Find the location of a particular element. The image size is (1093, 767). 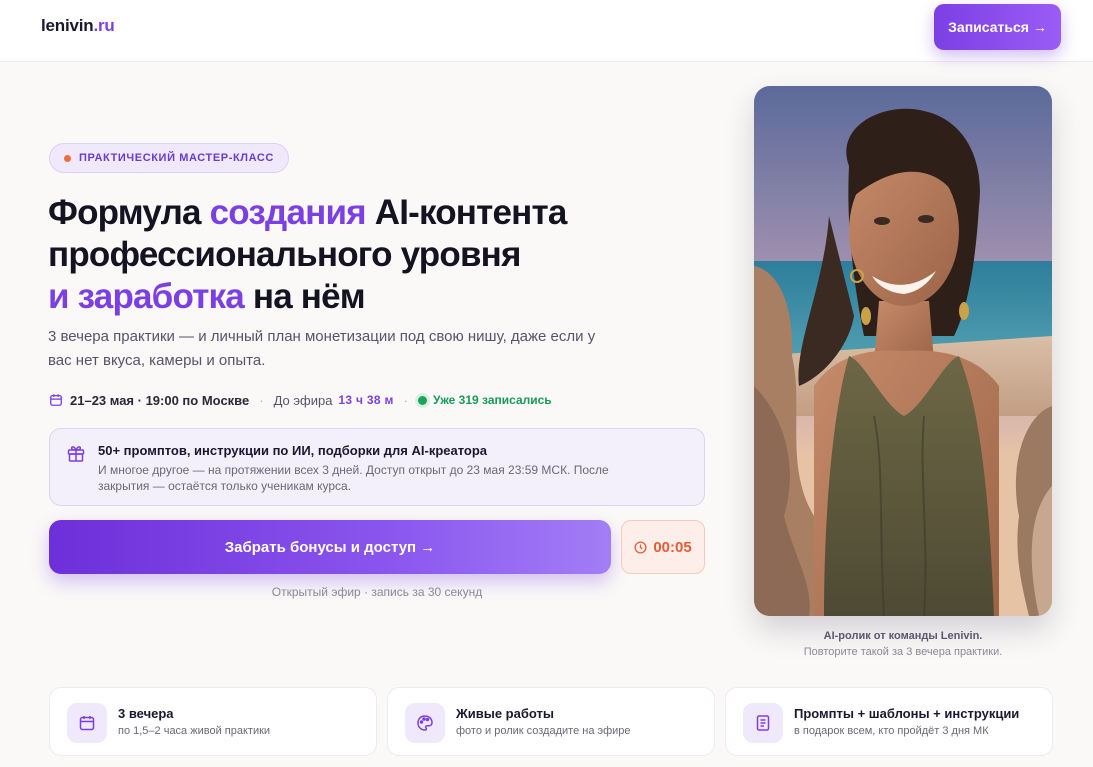

title-part-1: Формула is located at coordinates (129, 212).